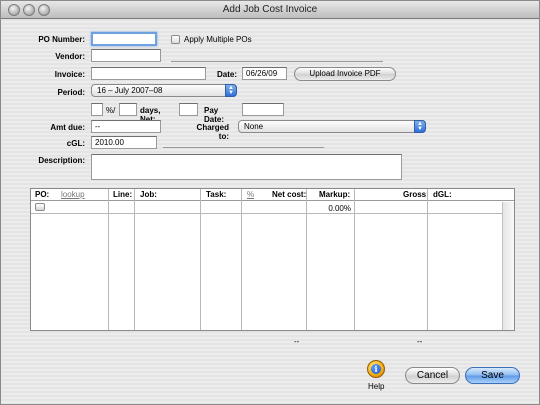 This screenshot has width=540, height=405. What do you see at coordinates (130, 90) in the screenshot?
I see `period-selected-value: 16 – July 2007–08` at bounding box center [130, 90].